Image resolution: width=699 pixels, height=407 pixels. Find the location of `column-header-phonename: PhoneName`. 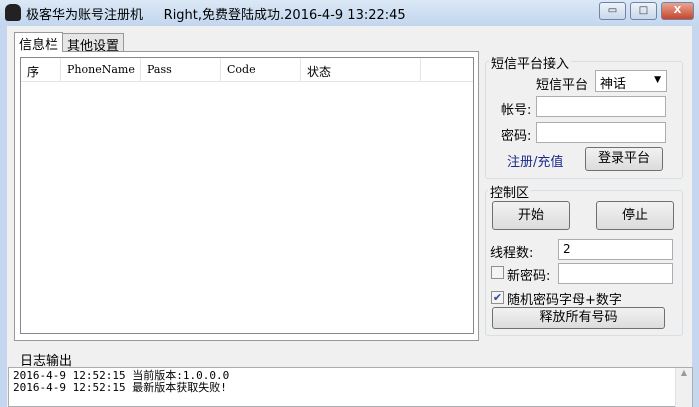

column-header-phonename: PhoneName is located at coordinates (101, 70).